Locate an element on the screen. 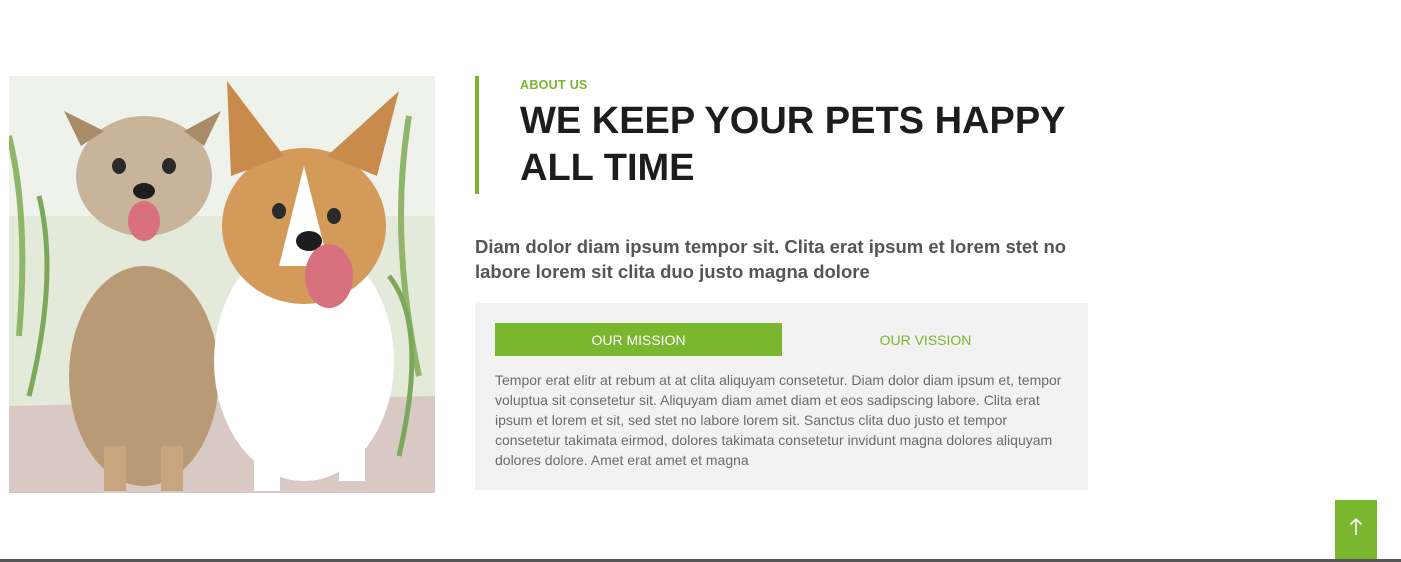  back-to-top-button is located at coordinates (1356, 529).